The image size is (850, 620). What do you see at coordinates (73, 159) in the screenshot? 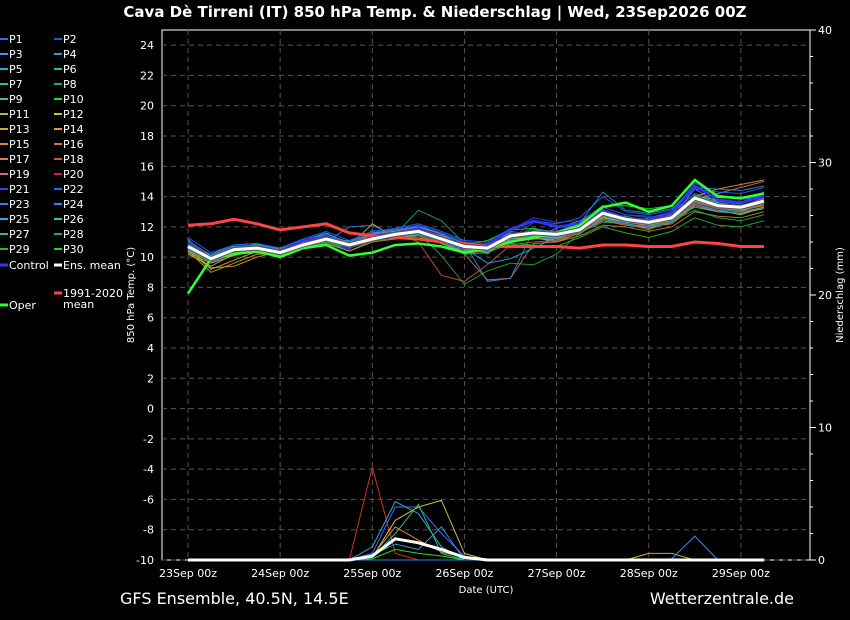
I see `legend-label: P18` at bounding box center [73, 159].